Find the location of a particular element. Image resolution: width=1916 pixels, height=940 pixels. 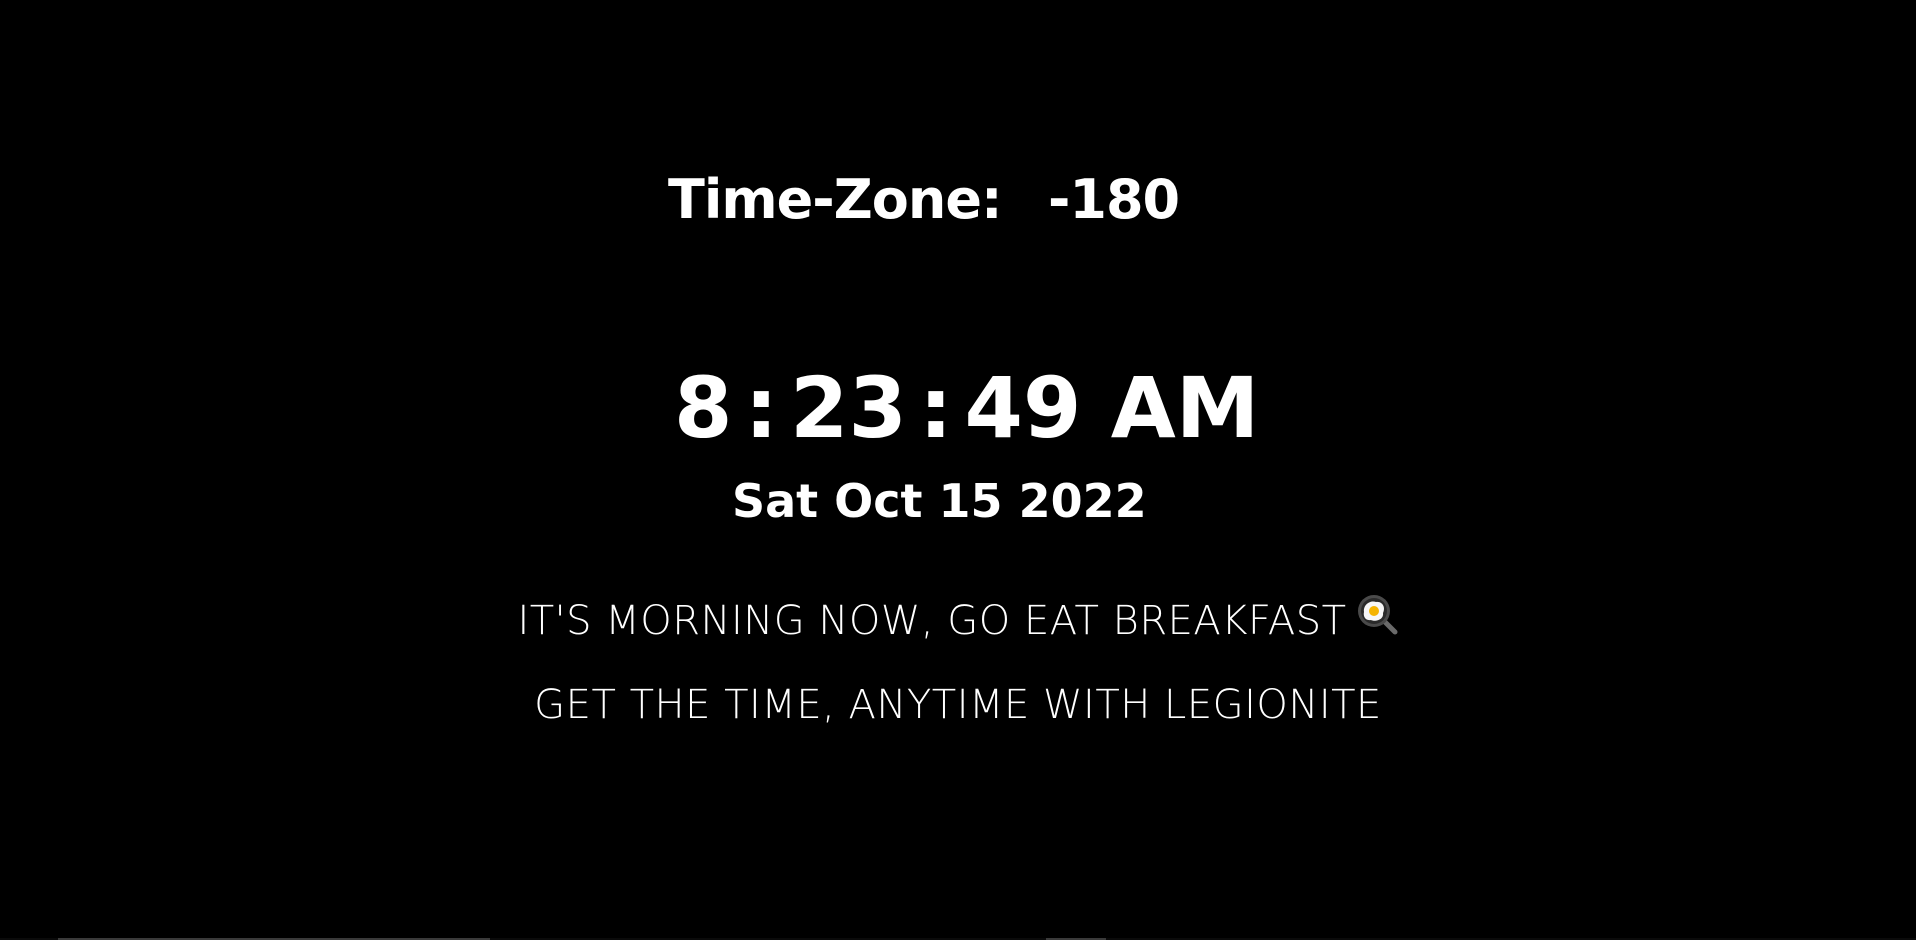

clock-minutes: 23 is located at coordinates (848, 408).